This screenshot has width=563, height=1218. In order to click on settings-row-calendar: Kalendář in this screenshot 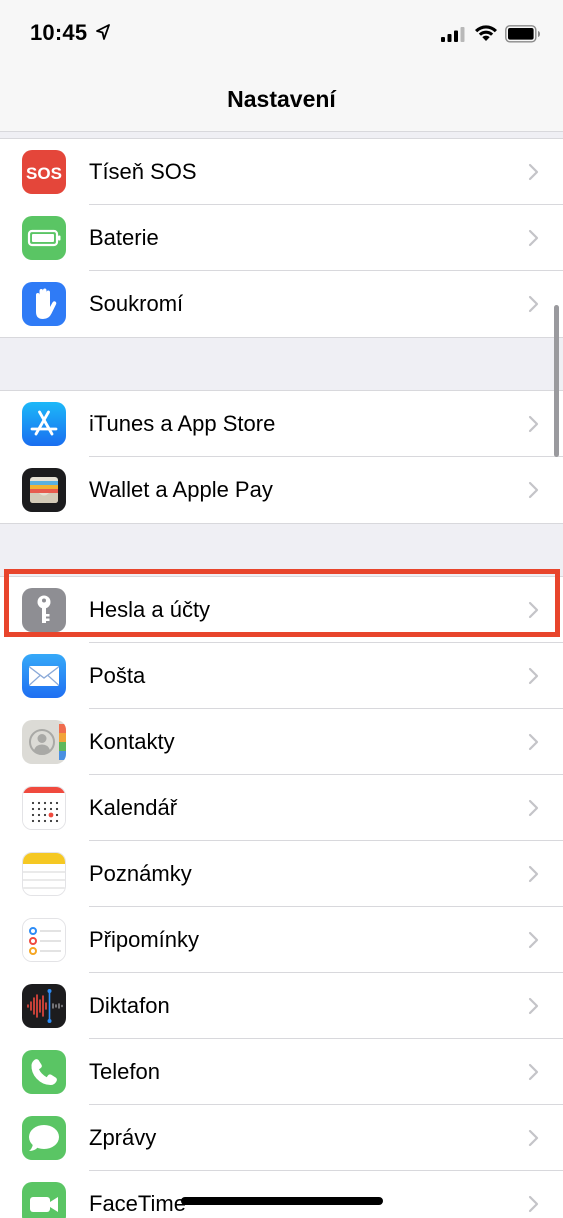, I will do `click(281, 808)`.